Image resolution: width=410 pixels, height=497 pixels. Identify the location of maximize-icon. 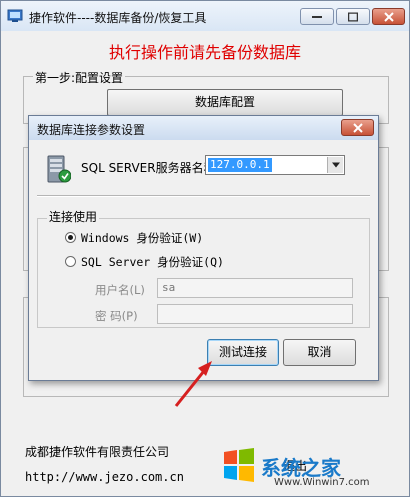
(353, 16).